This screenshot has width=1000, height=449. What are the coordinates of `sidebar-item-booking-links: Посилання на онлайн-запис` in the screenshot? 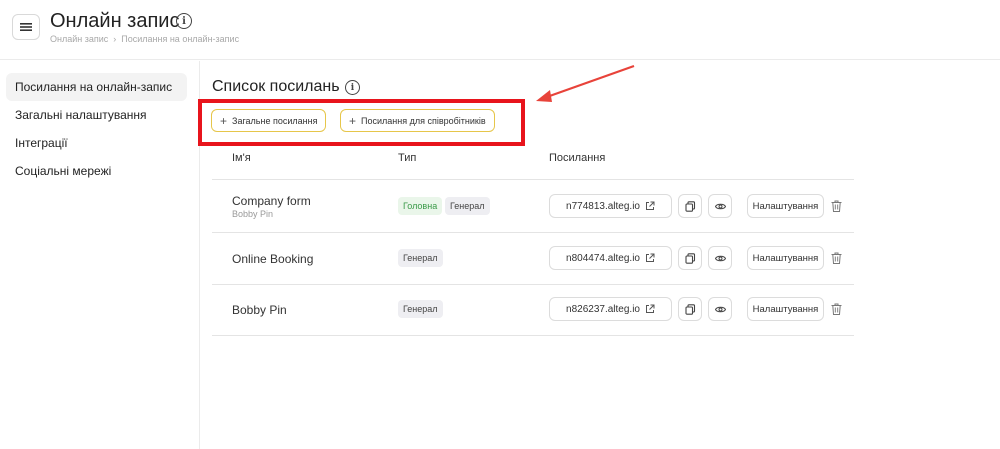 It's located at (96, 87).